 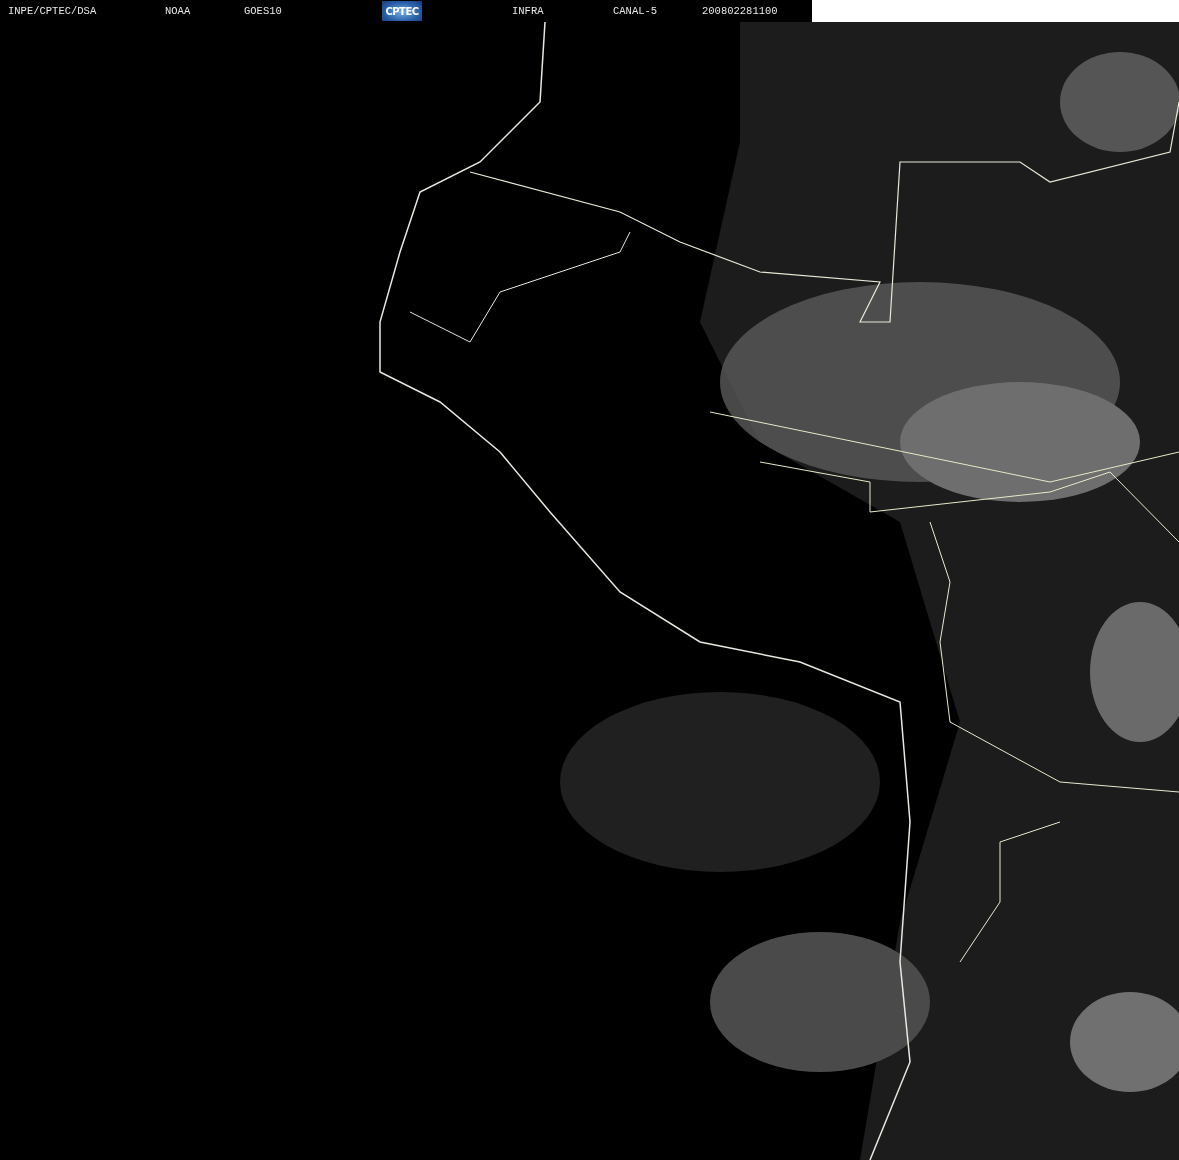 What do you see at coordinates (52, 11) in the screenshot?
I see `header-label: INPE/CPTEC/DSA` at bounding box center [52, 11].